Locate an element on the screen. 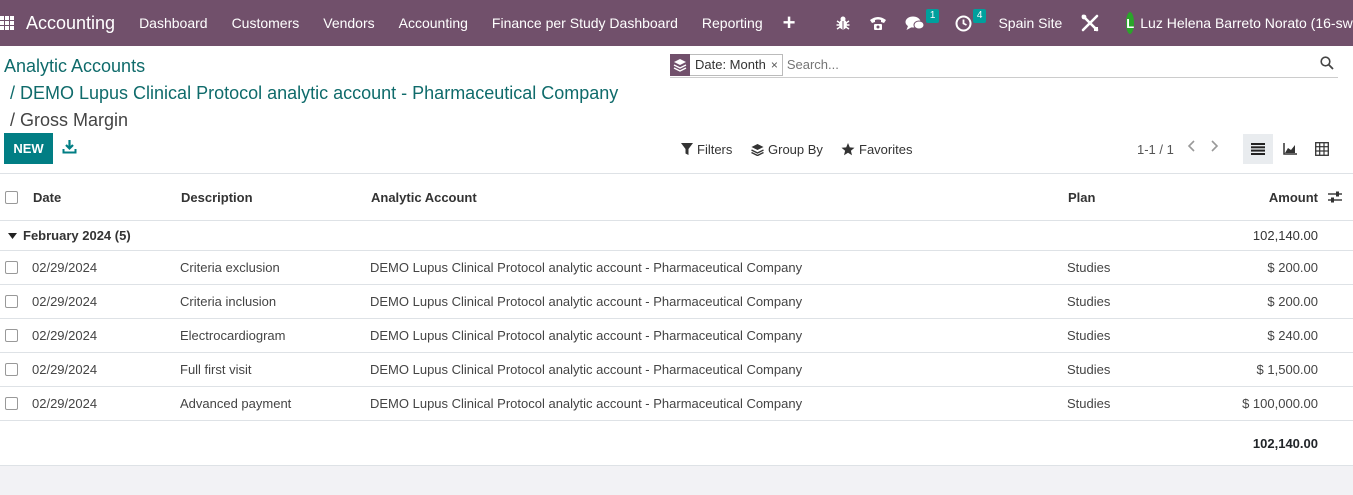  column-date: Date is located at coordinates (47, 197).